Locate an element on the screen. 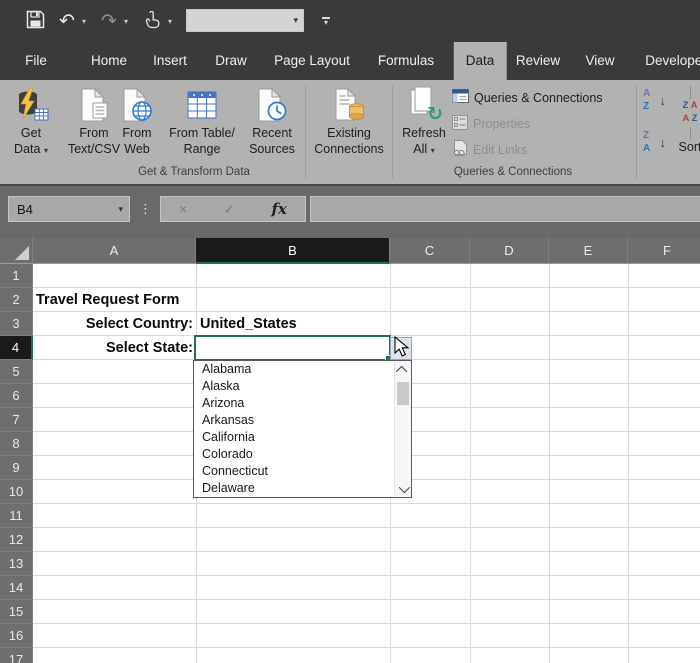 This screenshot has width=700, height=663. enter-icon: ✓ is located at coordinates (230, 209).